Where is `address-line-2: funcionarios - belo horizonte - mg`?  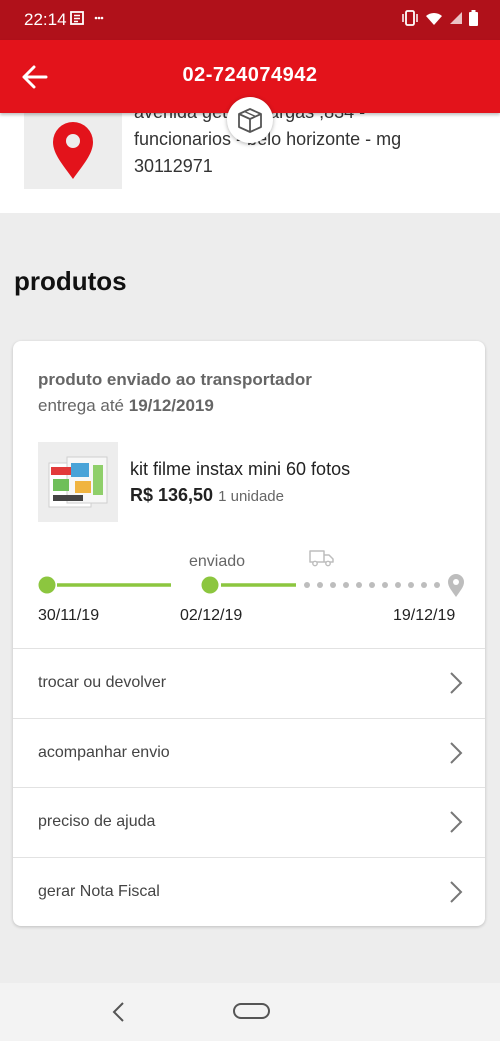
address-line-2: funcionarios - belo horizonte - mg is located at coordinates (268, 139).